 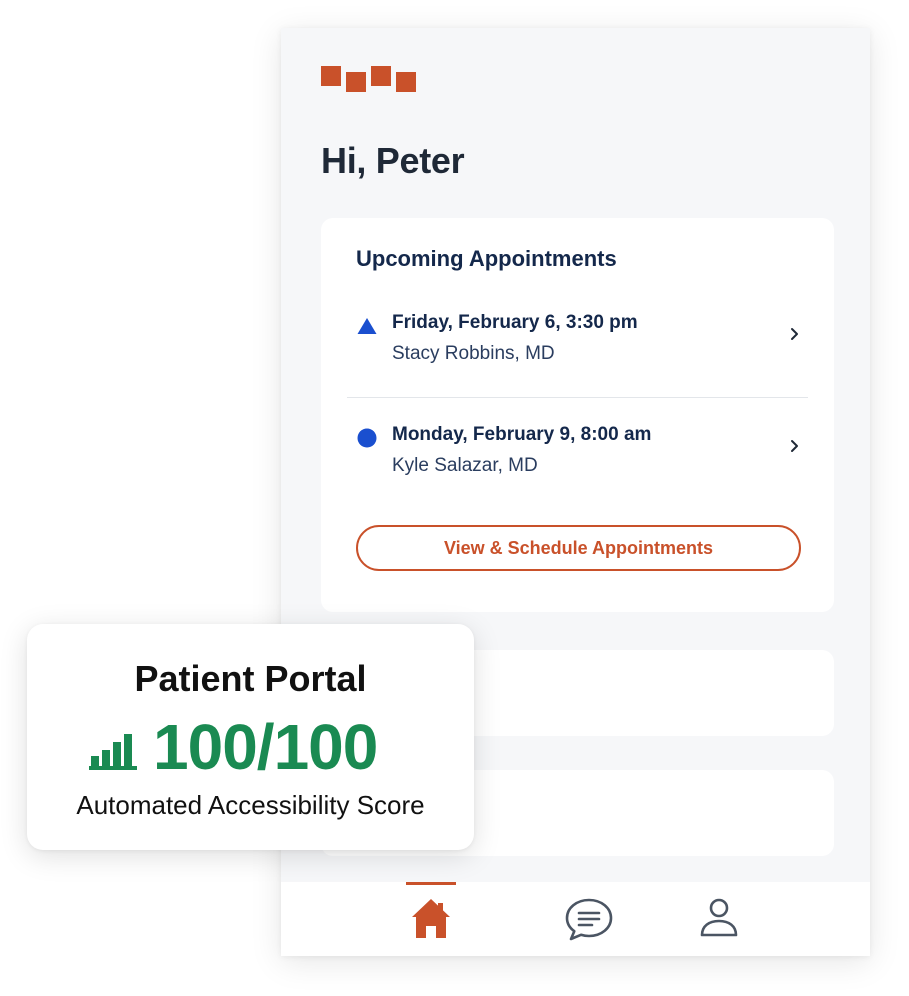 I want to click on signal-bars-icon, so click(x=113, y=752).